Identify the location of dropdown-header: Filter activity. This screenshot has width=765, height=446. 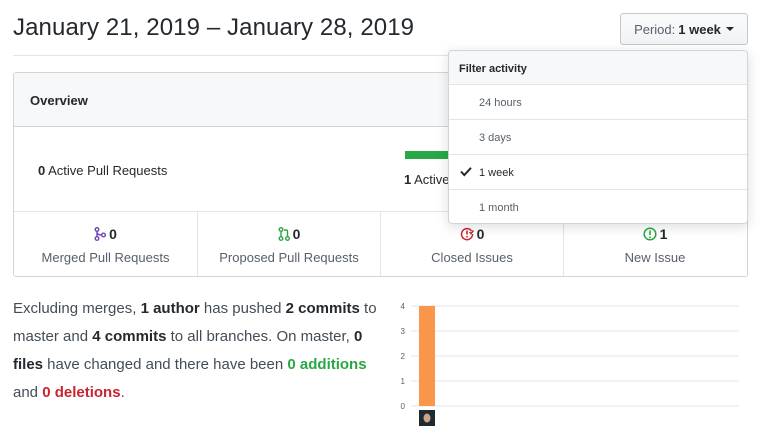
(598, 68).